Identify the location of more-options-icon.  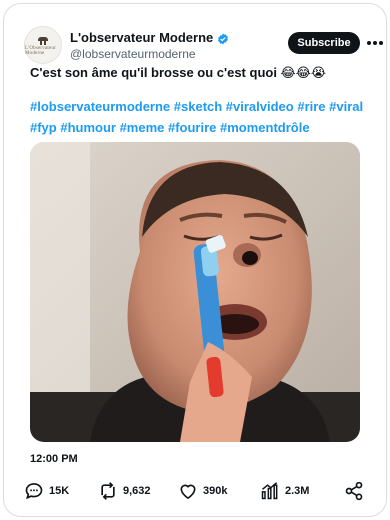
(375, 43).